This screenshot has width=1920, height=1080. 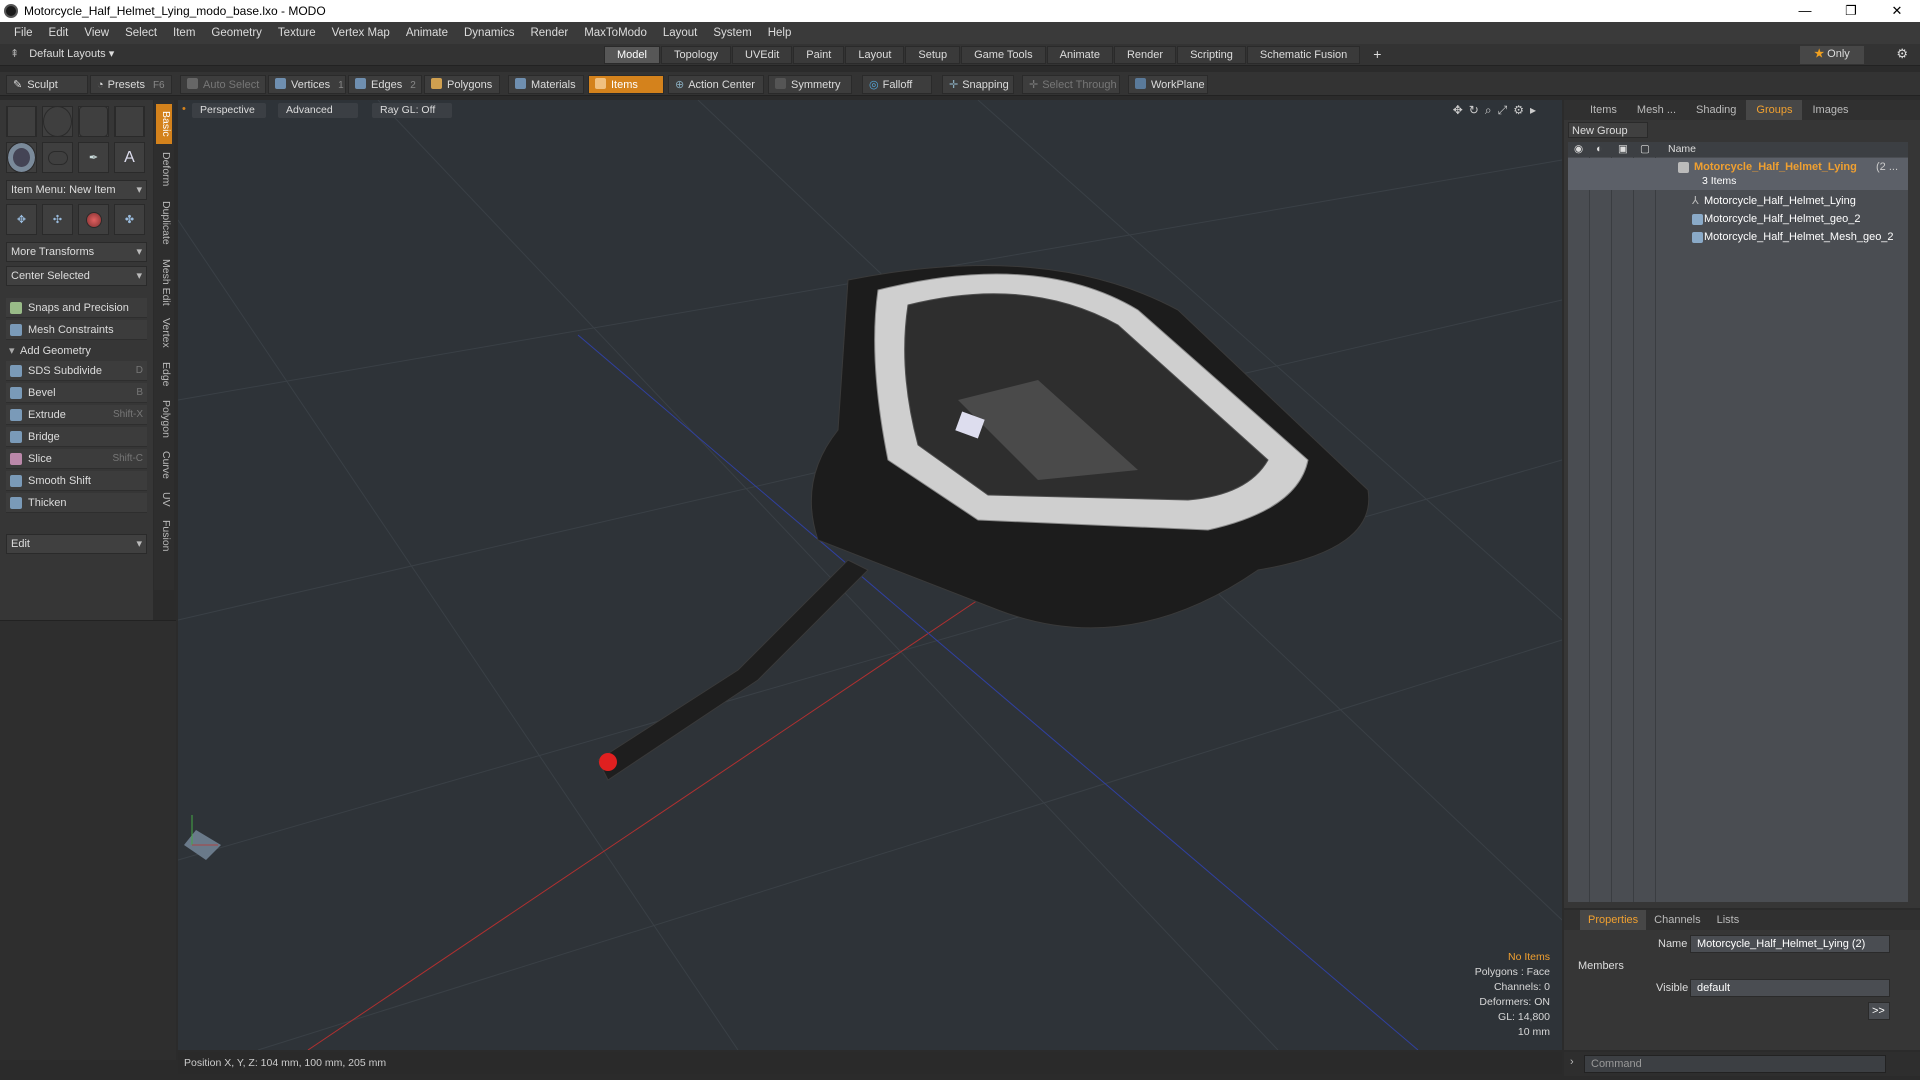 I want to click on item-menu-dropdown: Item Menu: New Item, so click(x=76, y=190).